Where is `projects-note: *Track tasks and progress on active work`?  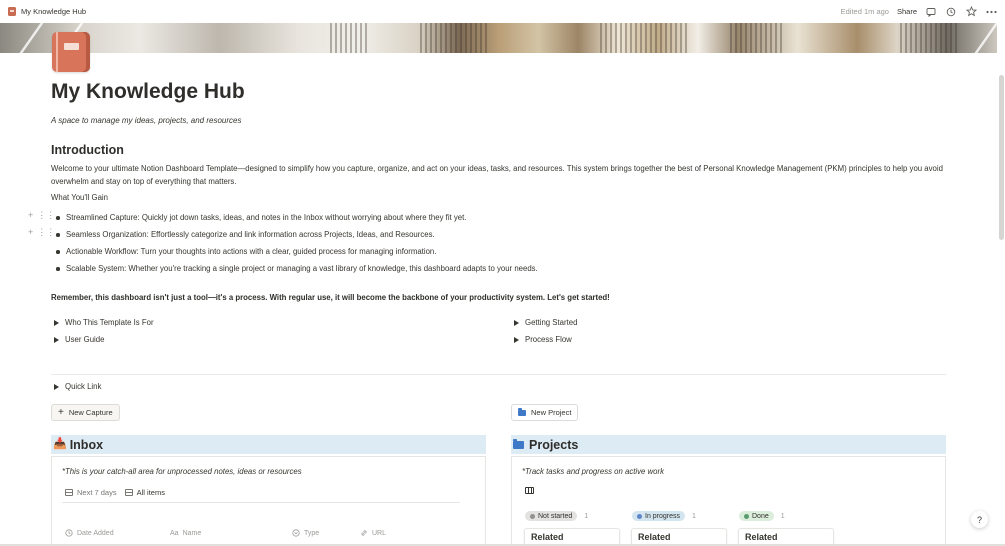 projects-note: *Track tasks and progress on active work is located at coordinates (593, 471).